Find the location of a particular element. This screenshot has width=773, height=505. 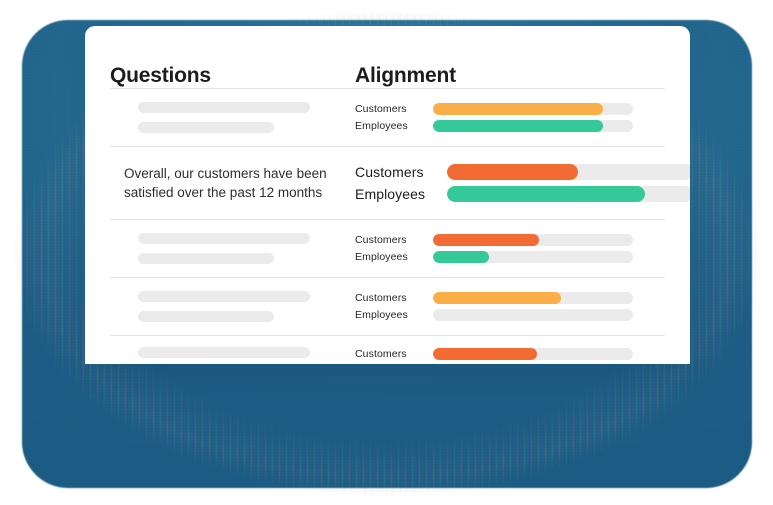

alignment-title: Alignment is located at coordinates (405, 75).